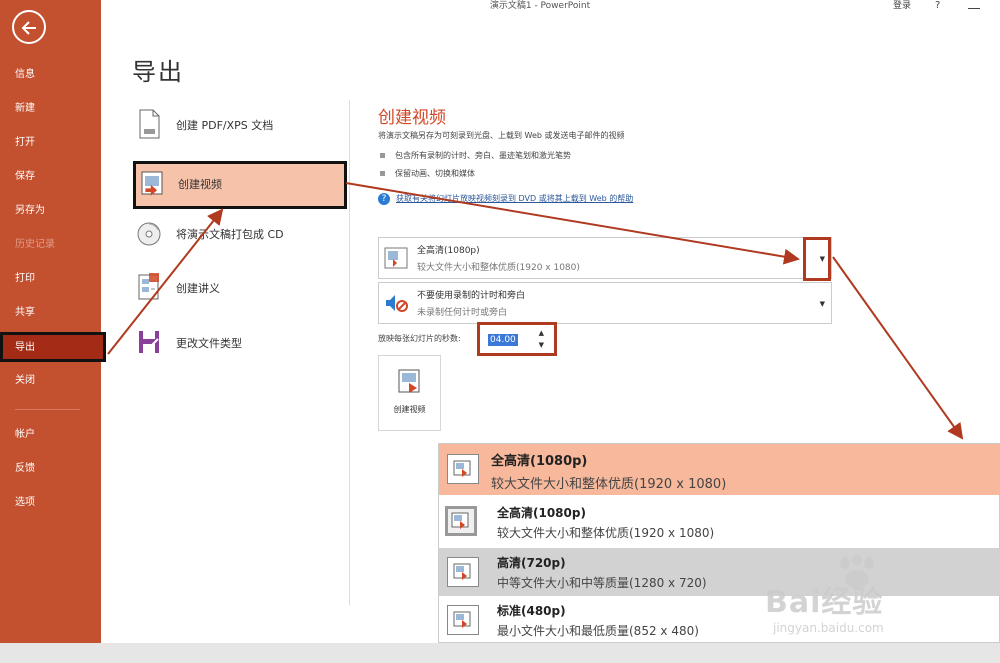  I want to click on back-arrow-icon, so click(29, 27).